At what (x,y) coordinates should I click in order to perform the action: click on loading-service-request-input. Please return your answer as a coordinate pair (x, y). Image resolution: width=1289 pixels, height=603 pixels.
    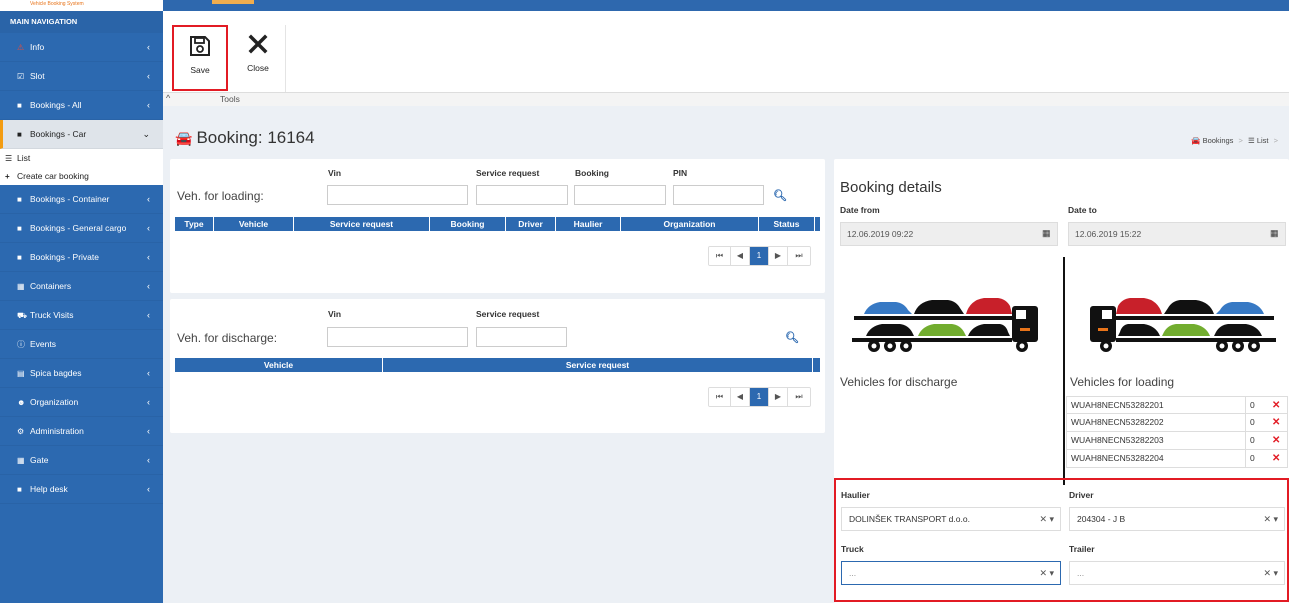
    Looking at the image, I should click on (522, 195).